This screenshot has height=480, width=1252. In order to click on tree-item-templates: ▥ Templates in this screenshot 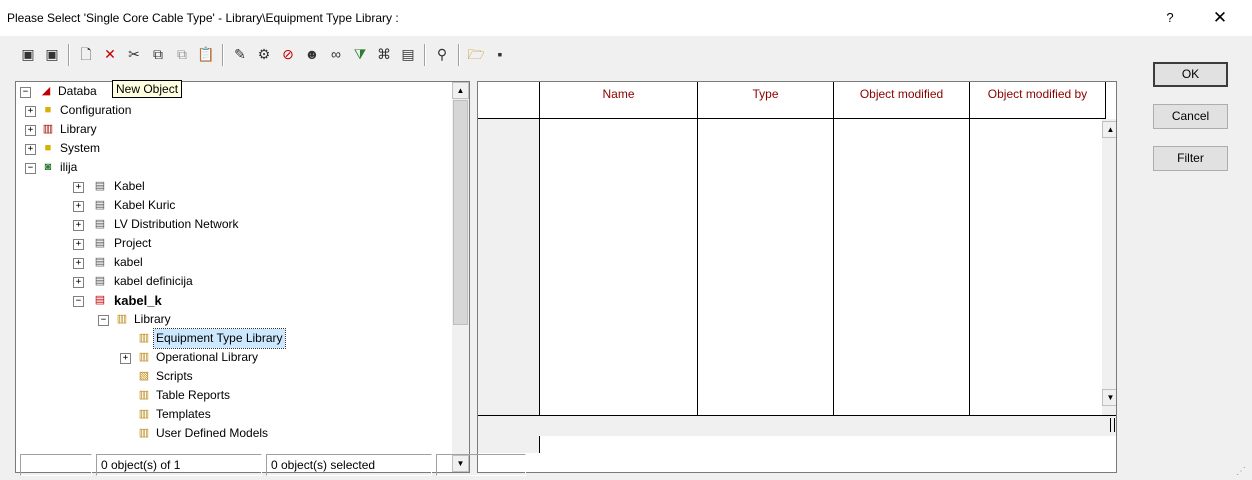, I will do `click(236, 414)`.